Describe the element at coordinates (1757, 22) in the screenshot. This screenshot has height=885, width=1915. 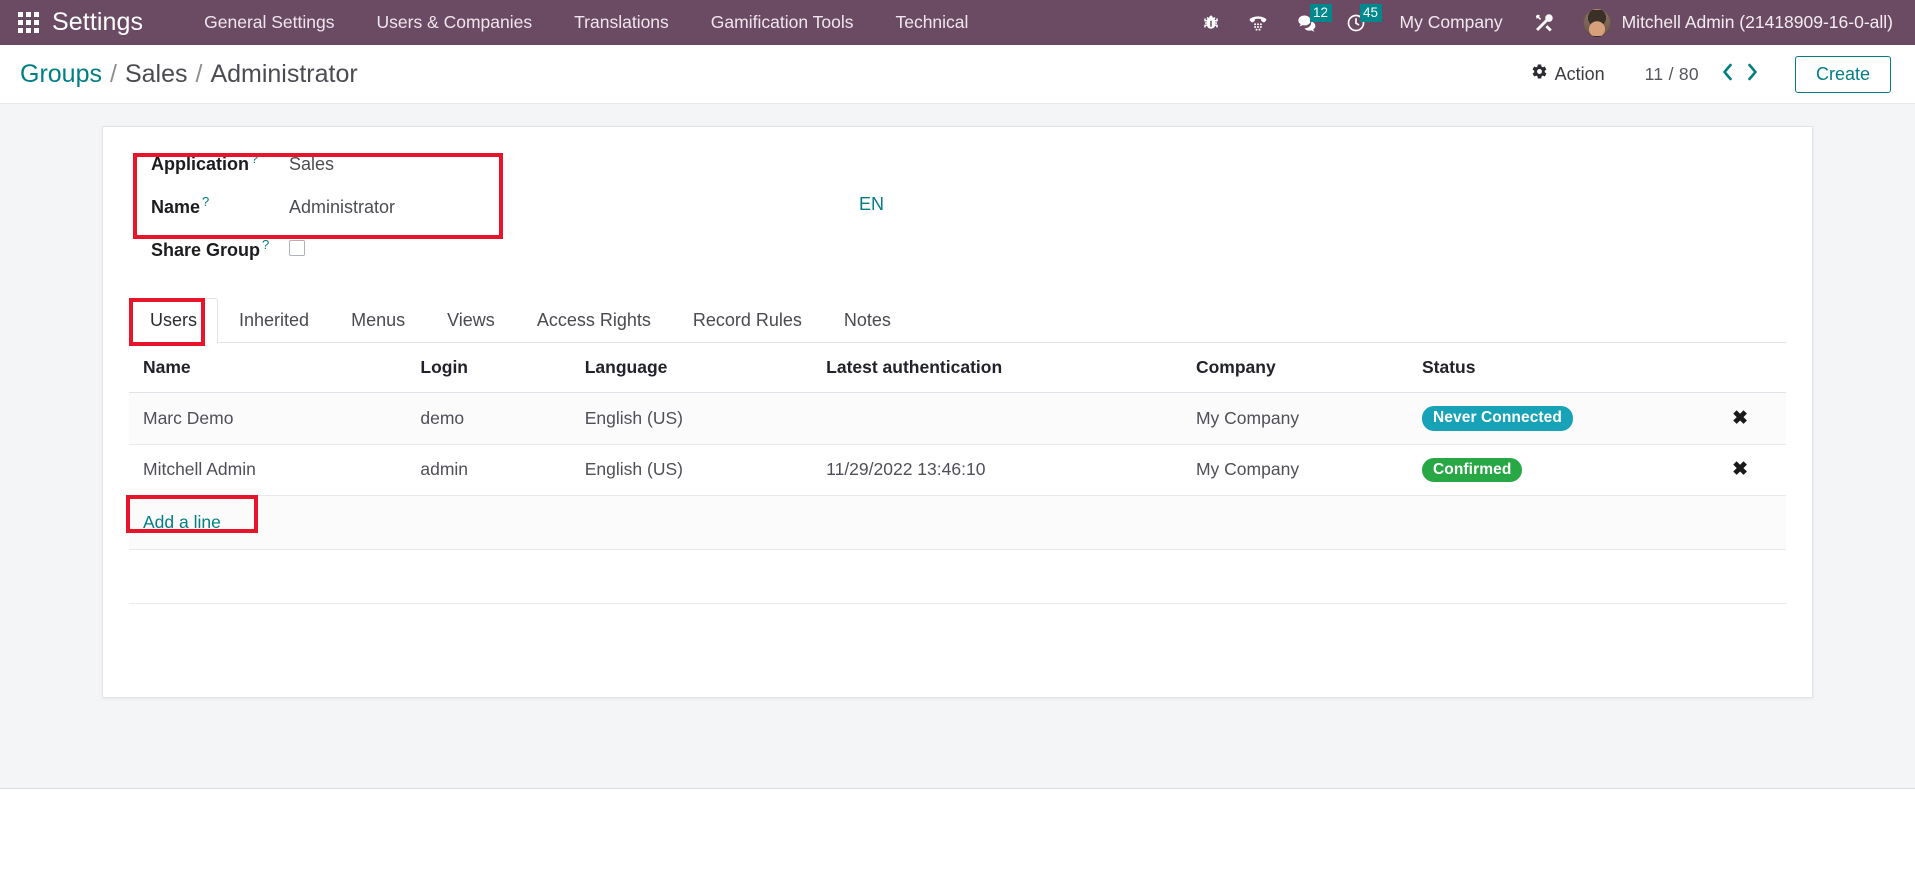
I see `user-name-label: Mitchell Admin (21418909-16-0-all)` at that location.